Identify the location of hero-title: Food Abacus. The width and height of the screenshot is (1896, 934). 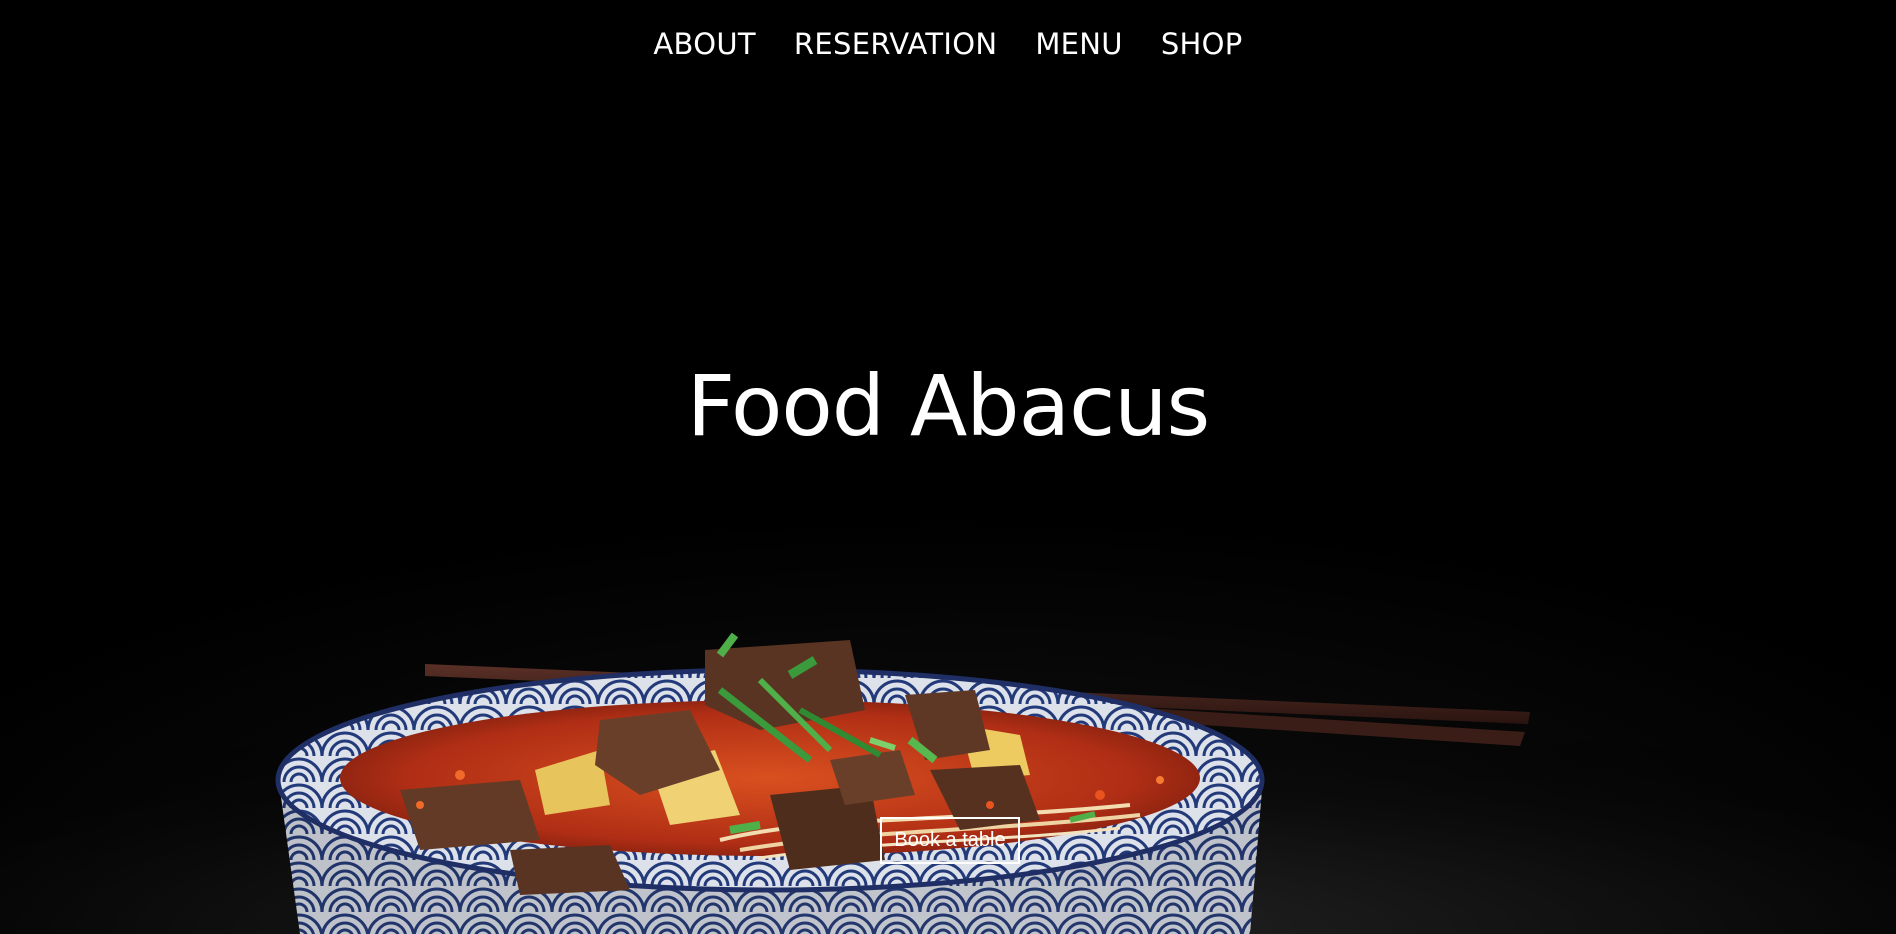
(948, 406).